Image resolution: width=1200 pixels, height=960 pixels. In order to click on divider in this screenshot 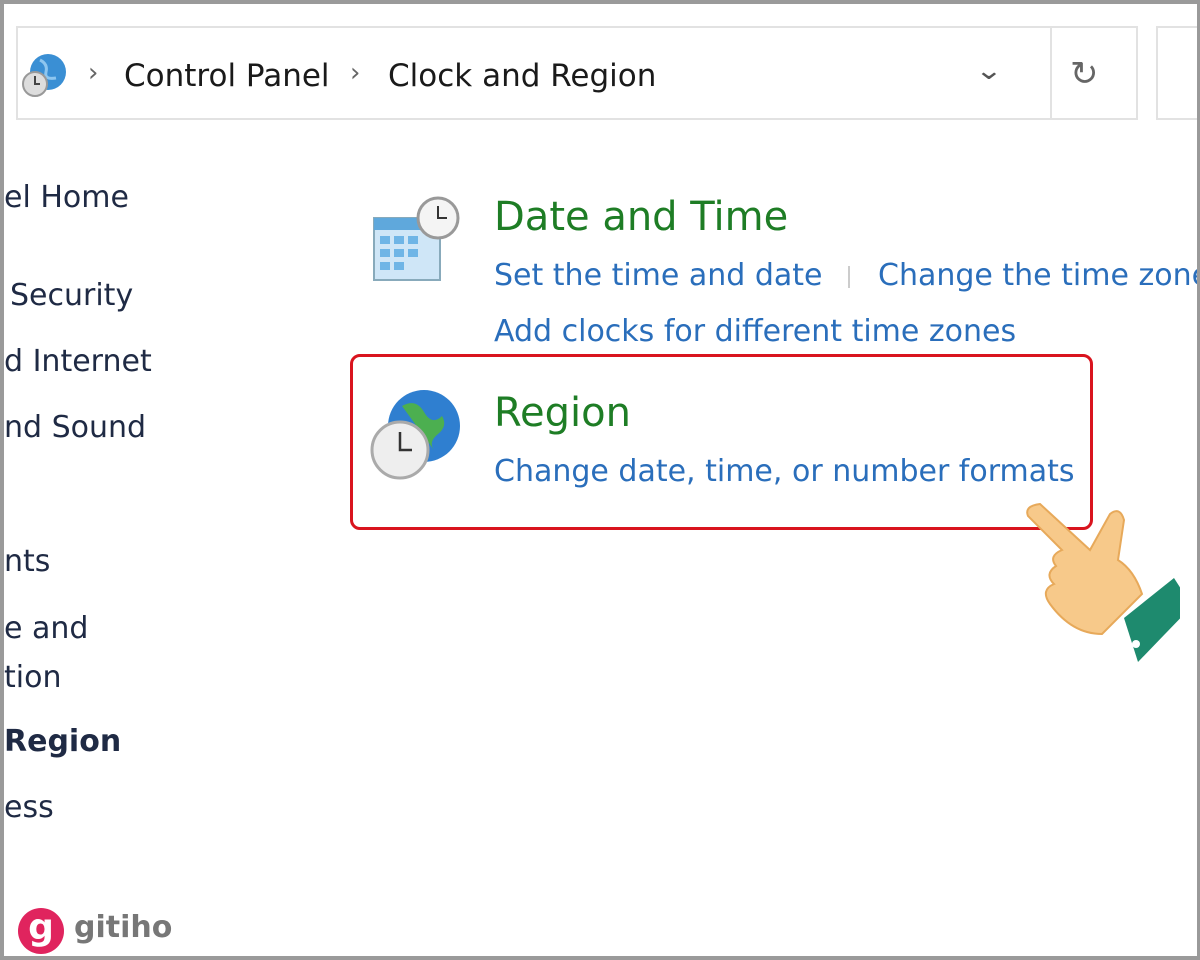, I will do `click(1051, 73)`.